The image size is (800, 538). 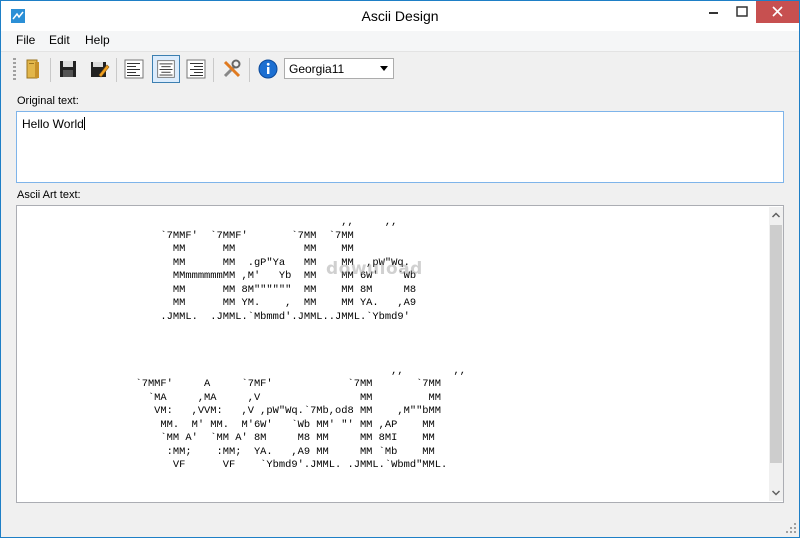 I want to click on font-select-value: Georgia11, so click(x=317, y=69).